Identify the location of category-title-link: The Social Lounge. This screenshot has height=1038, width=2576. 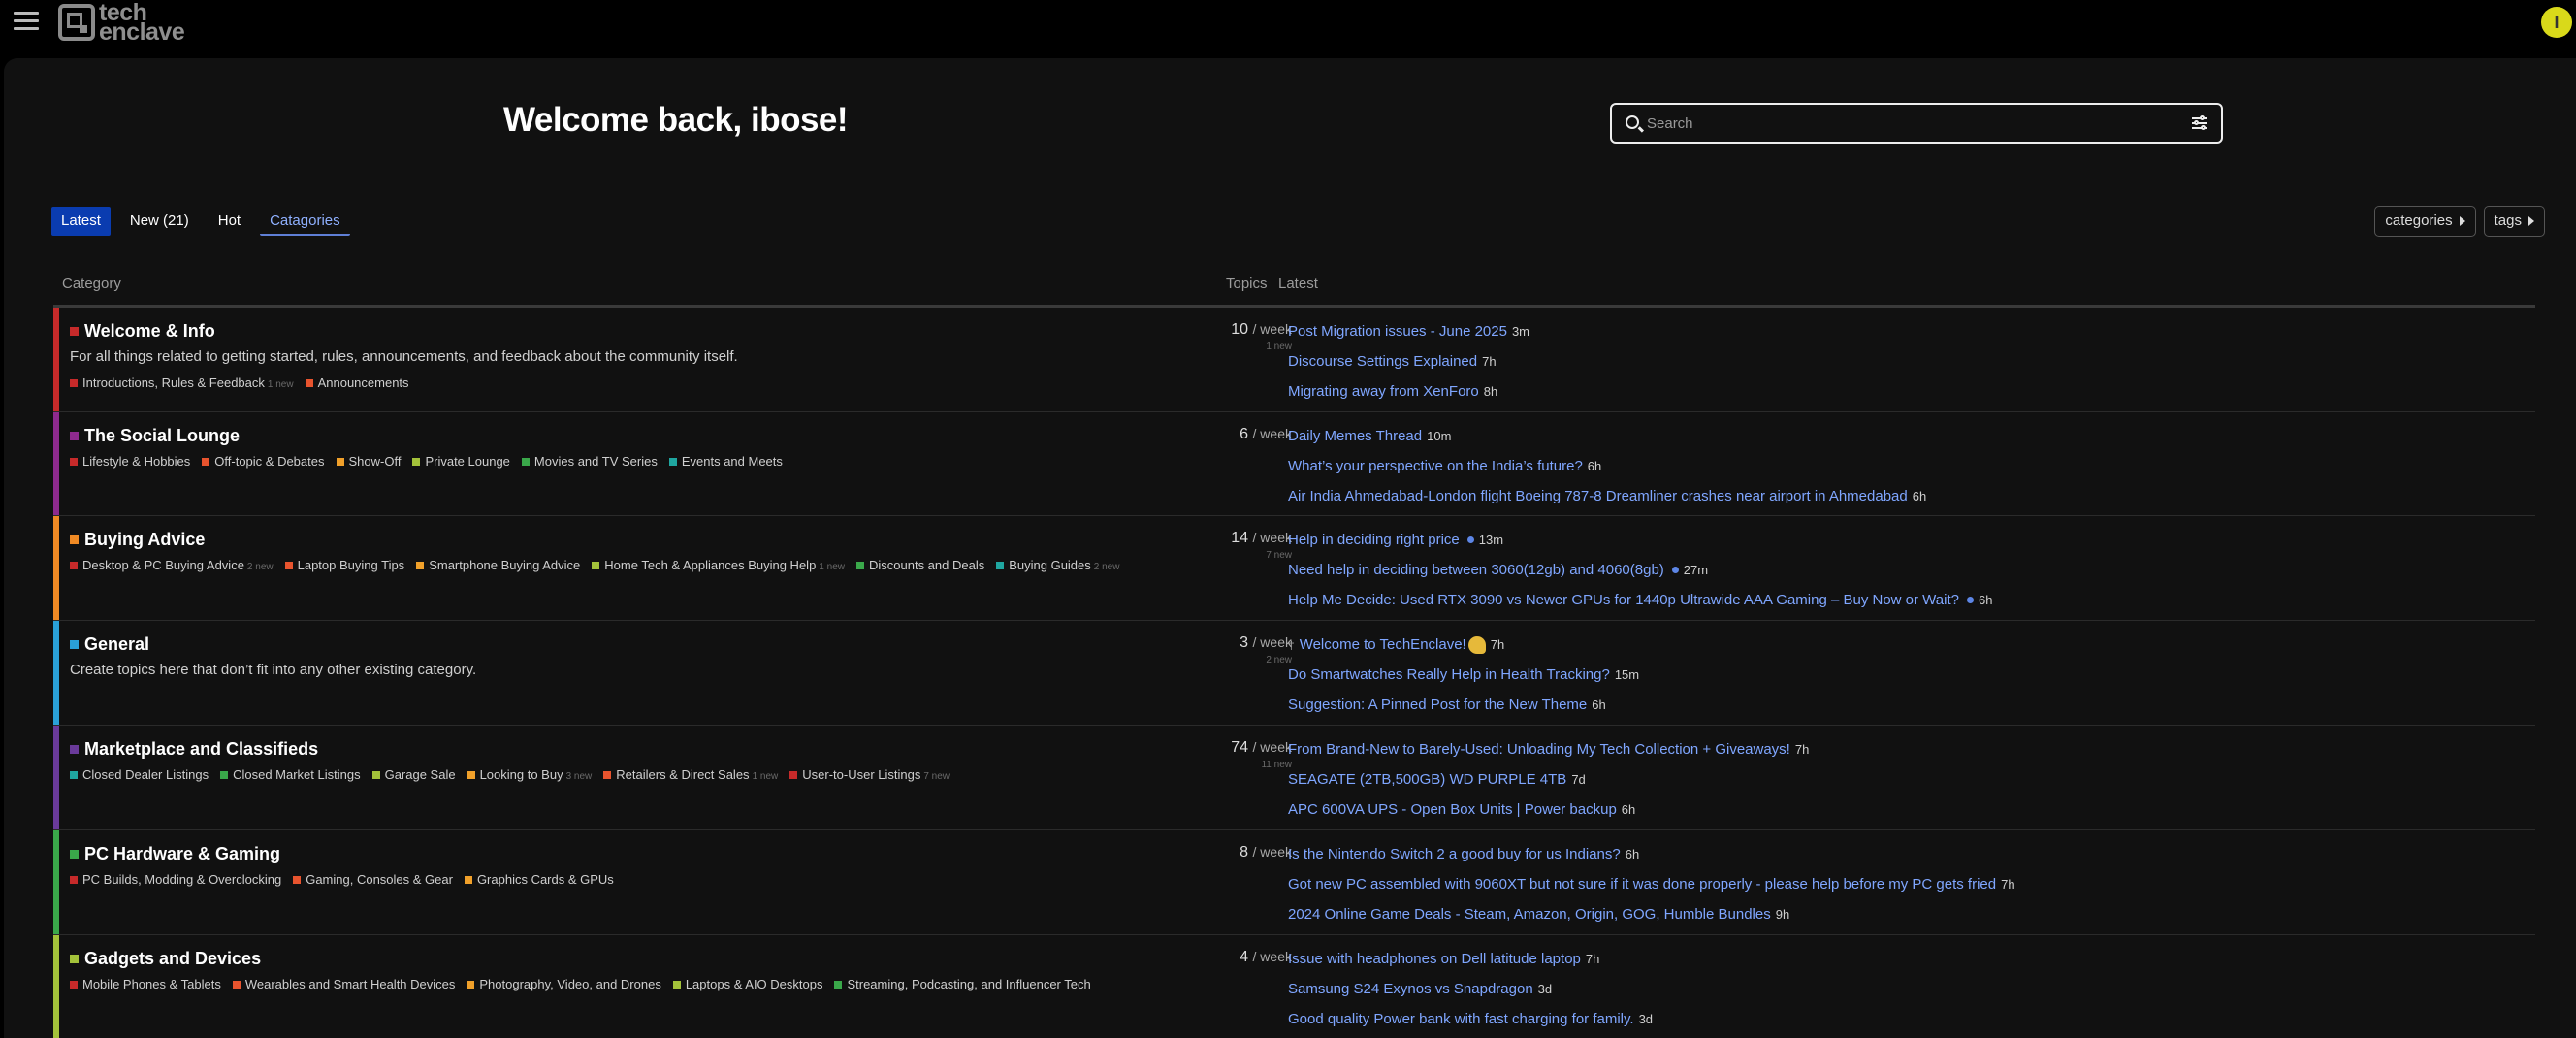
(155, 436).